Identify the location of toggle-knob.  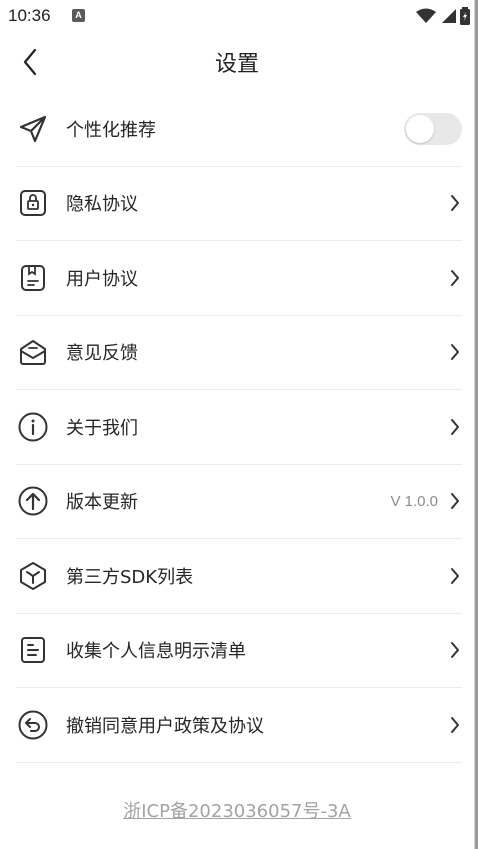
(420, 128).